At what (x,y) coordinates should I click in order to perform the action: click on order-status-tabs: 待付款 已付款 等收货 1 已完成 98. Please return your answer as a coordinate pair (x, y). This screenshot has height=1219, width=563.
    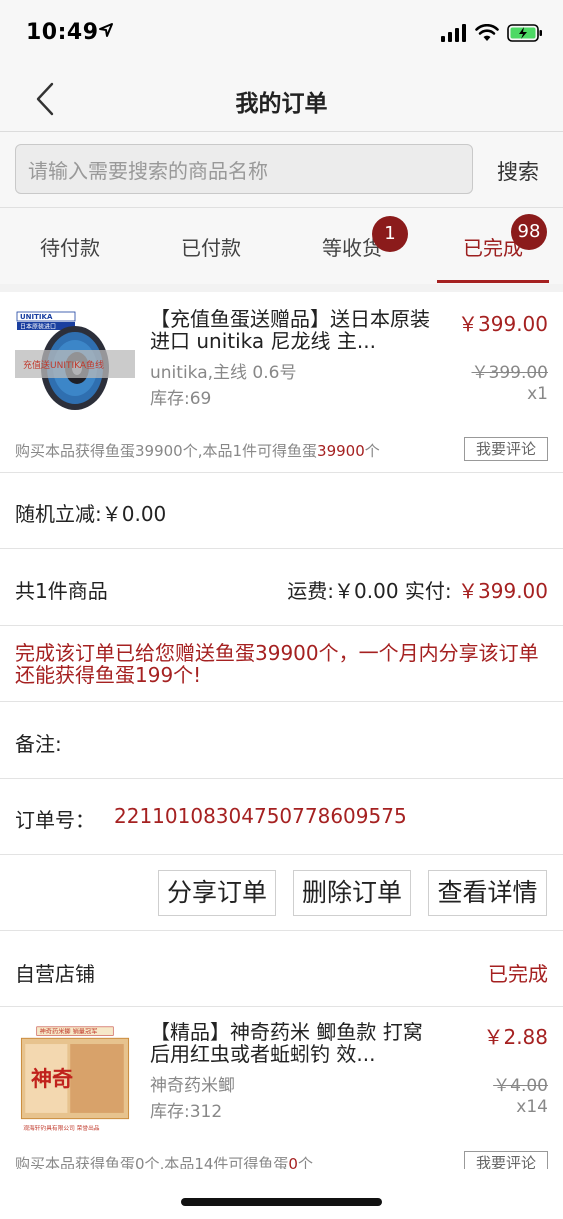
    Looking at the image, I should click on (281, 246).